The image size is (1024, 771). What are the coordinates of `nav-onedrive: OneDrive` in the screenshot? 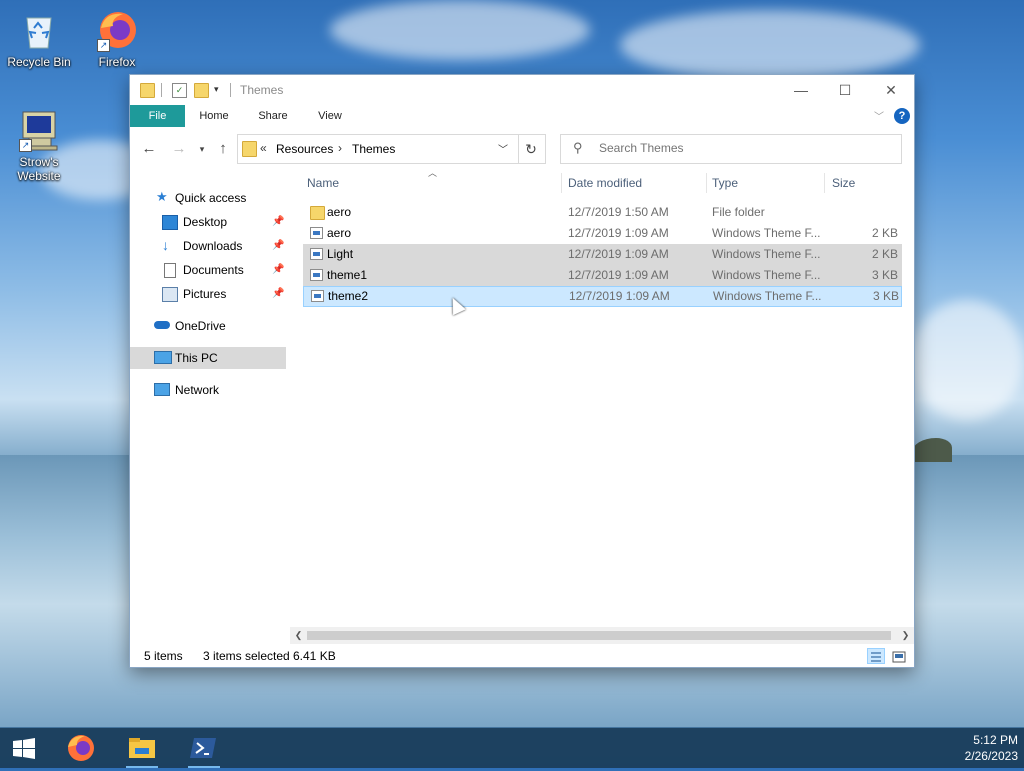 It's located at (208, 326).